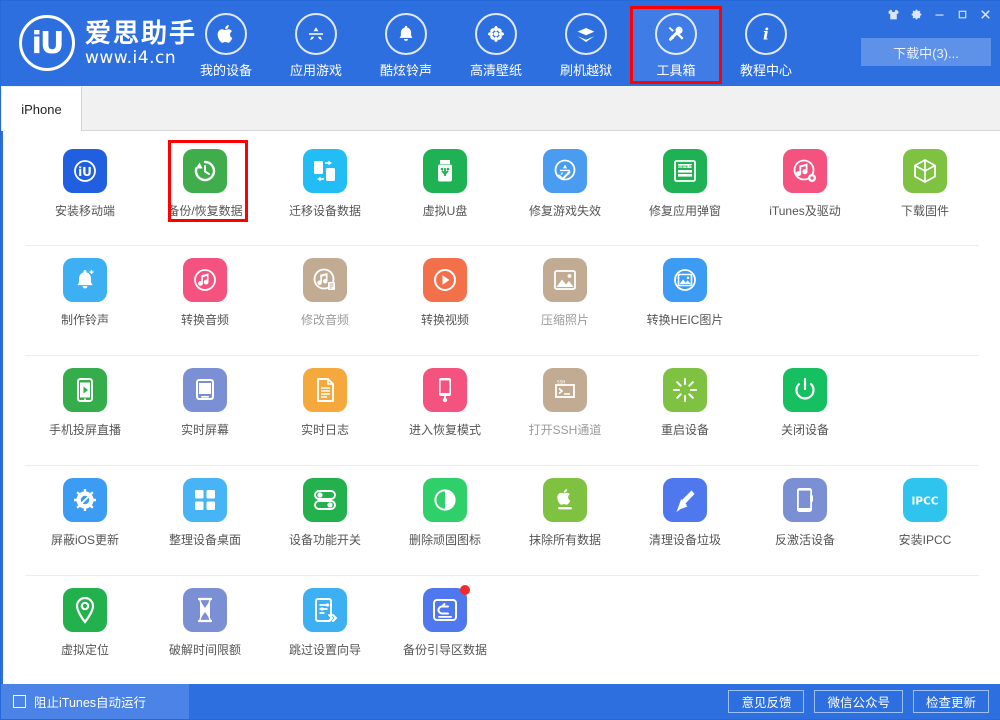 The height and width of the screenshot is (720, 1000). What do you see at coordinates (85, 623) in the screenshot?
I see `tool-tile-virtual-location: 虚拟定位` at bounding box center [85, 623].